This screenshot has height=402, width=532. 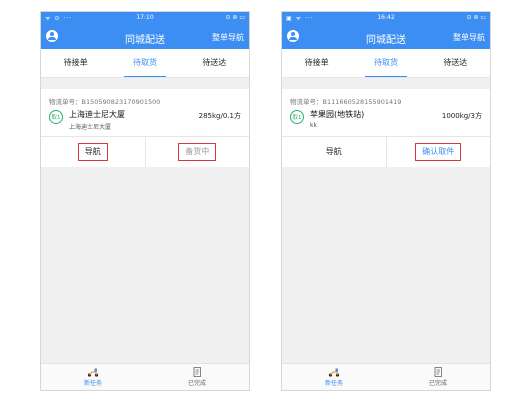 What do you see at coordinates (90, 127) in the screenshot?
I see `destination-address: 上海迪士尼大厦` at bounding box center [90, 127].